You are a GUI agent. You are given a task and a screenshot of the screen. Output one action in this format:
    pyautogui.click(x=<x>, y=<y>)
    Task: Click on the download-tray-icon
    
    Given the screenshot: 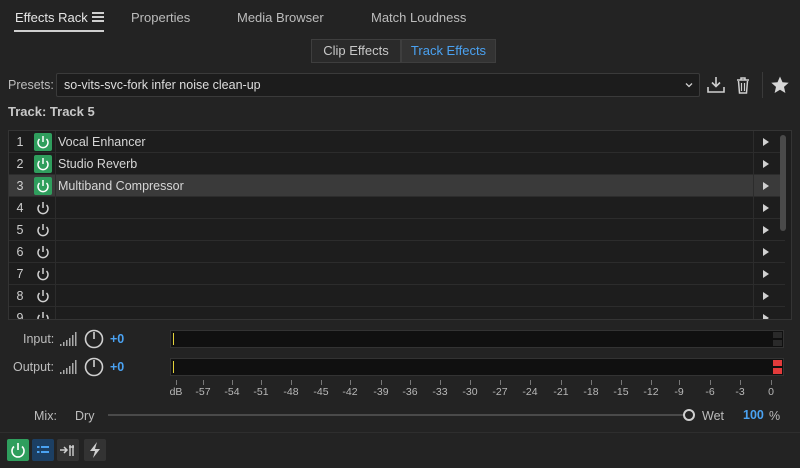 What is the action you would take?
    pyautogui.click(x=716, y=85)
    